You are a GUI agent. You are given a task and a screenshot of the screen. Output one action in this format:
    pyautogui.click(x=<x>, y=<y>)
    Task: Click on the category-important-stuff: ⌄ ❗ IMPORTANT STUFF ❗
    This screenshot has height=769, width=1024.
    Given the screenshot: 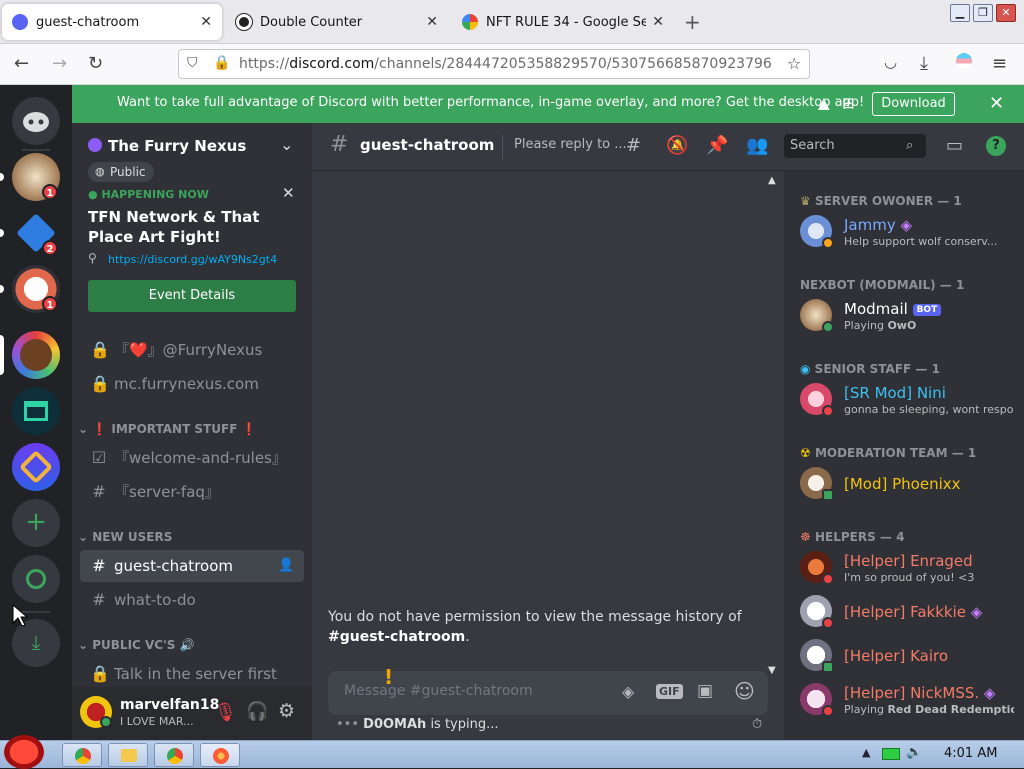 What is the action you would take?
    pyautogui.click(x=167, y=429)
    